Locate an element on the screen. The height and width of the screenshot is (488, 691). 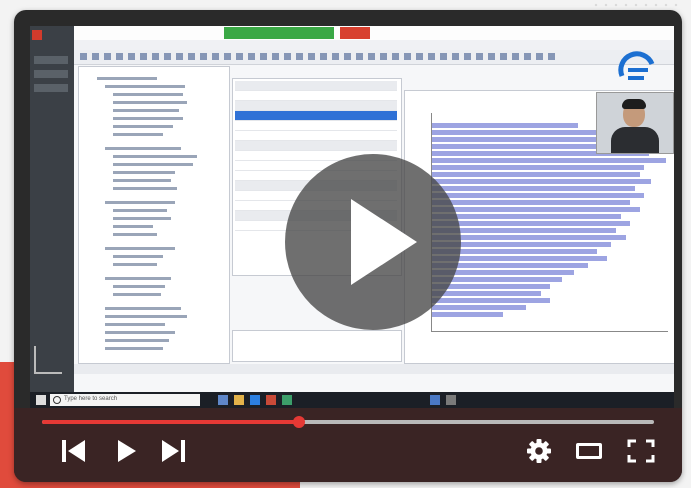
skip-next-button is located at coordinates (175, 451).